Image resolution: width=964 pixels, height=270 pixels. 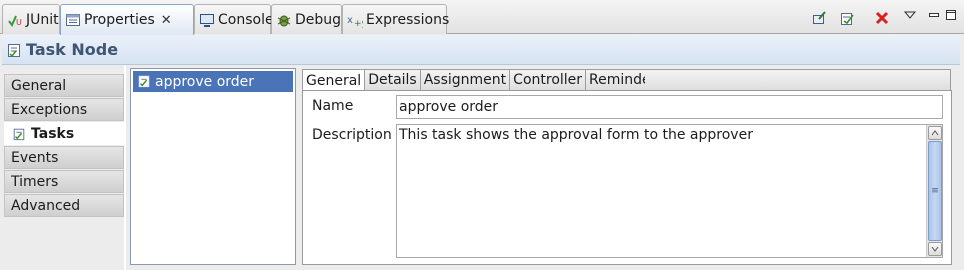 I want to click on tab-label: Properties, so click(x=119, y=20).